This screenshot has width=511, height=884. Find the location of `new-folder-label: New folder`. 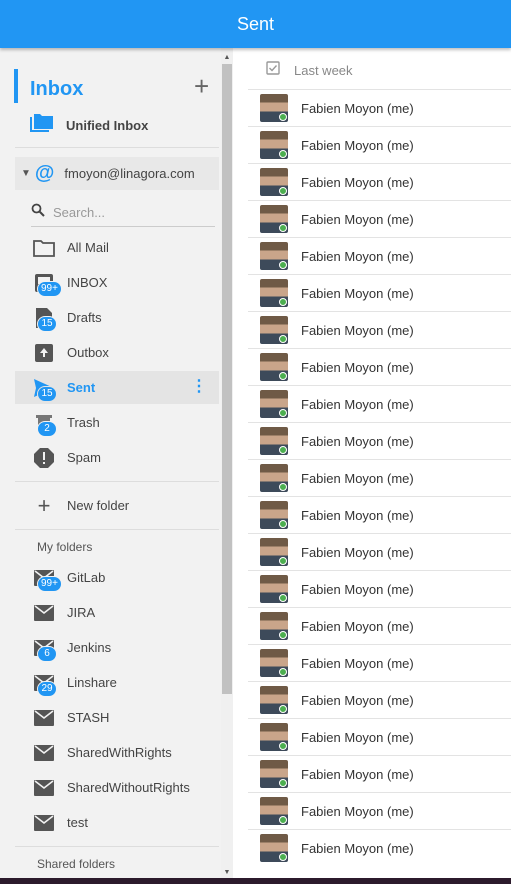

new-folder-label: New folder is located at coordinates (98, 505).